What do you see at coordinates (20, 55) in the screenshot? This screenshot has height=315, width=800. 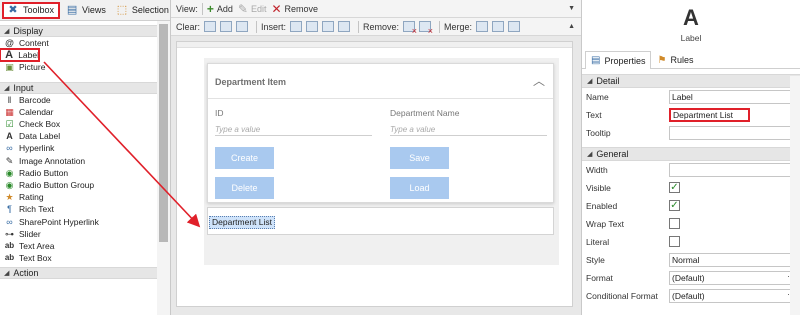 I see `toolbox-item-label-control: A Label` at bounding box center [20, 55].